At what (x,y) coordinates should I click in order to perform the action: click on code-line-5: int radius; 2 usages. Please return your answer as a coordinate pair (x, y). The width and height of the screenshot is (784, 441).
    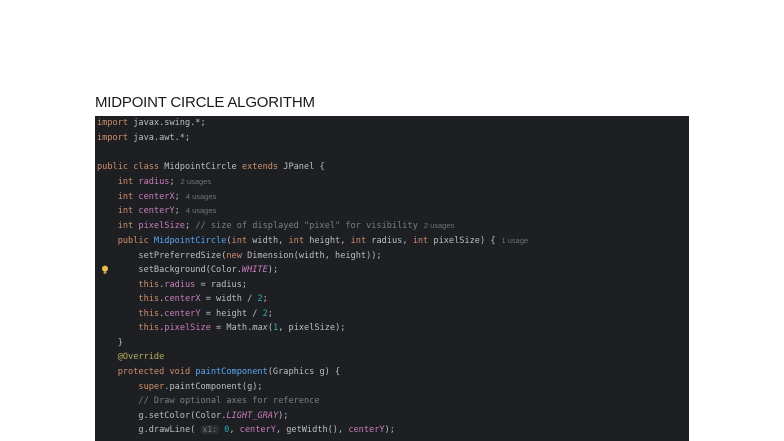
    Looking at the image, I should click on (154, 182).